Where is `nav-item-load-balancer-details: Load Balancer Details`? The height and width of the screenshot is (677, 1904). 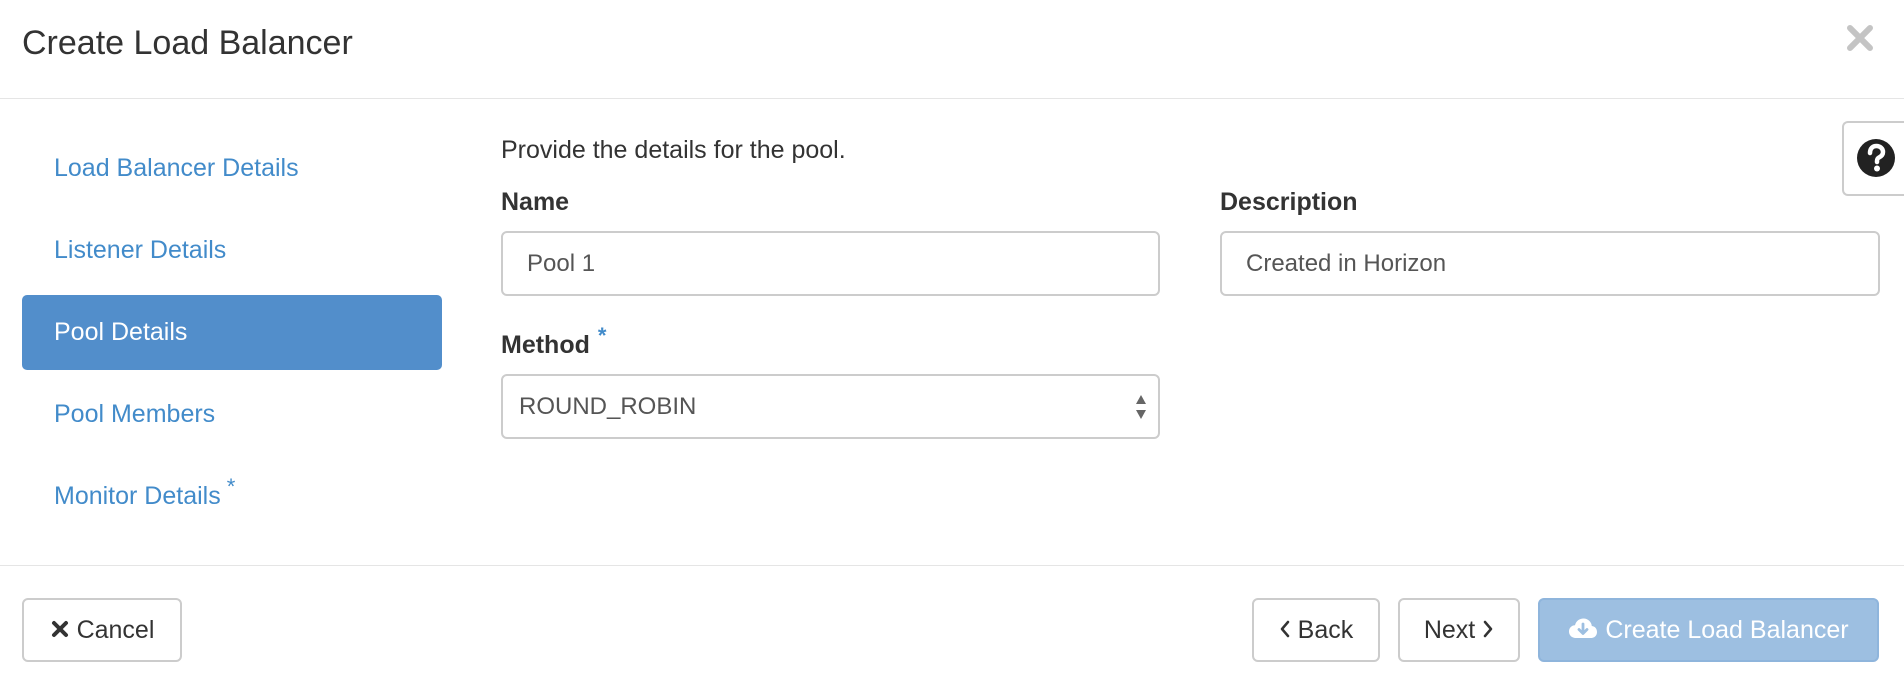 nav-item-load-balancer-details: Load Balancer Details is located at coordinates (232, 168).